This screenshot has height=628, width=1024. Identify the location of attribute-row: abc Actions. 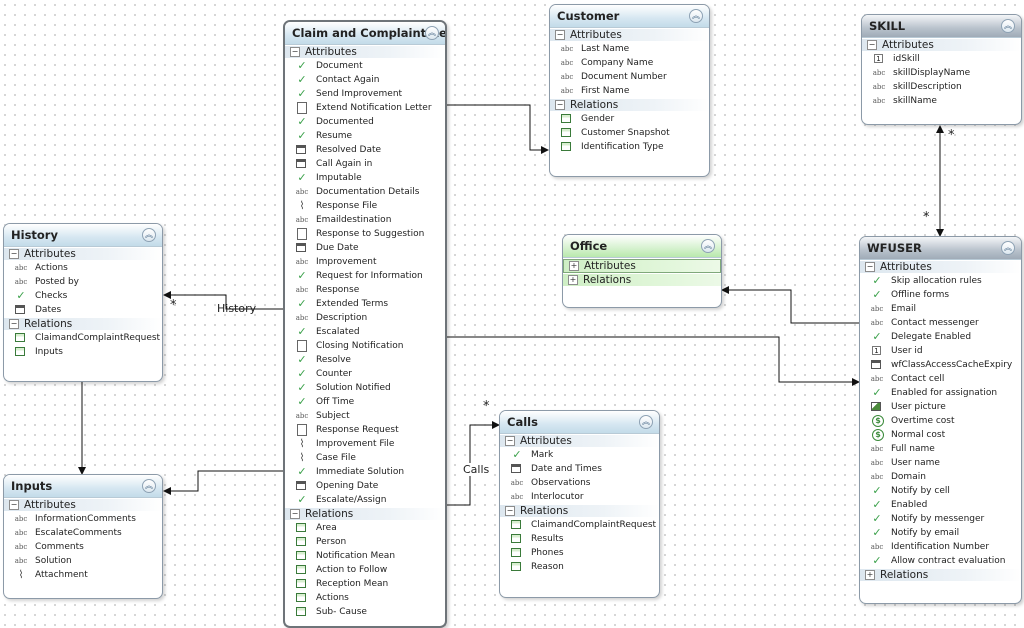
(83, 268).